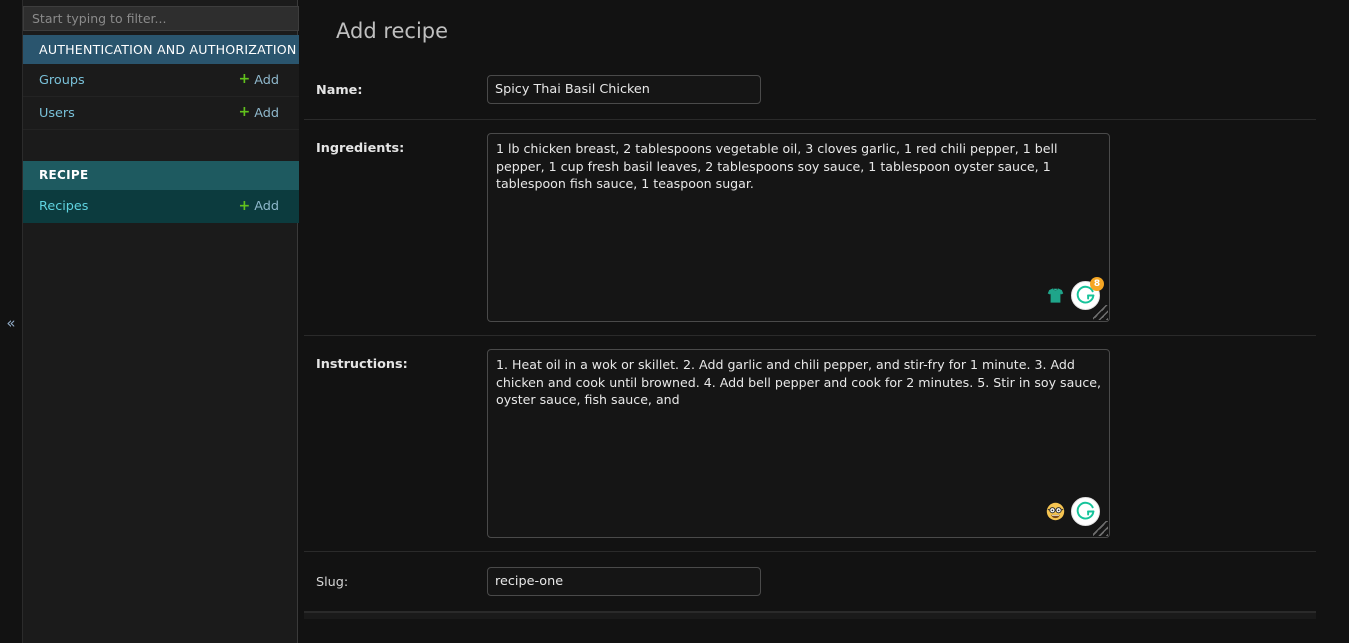 This screenshot has width=1349, height=643. I want to click on ingredients-textarea, so click(798, 227).